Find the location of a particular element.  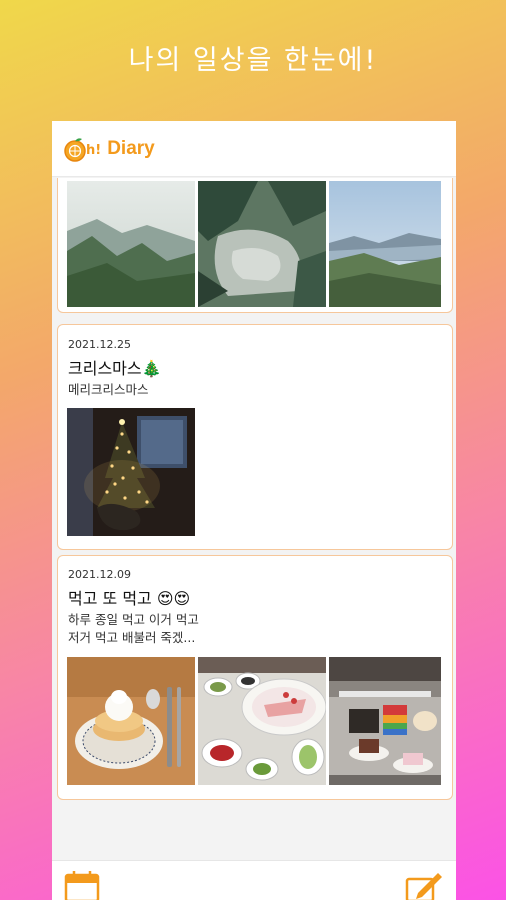

sashimi-platter-photo is located at coordinates (262, 721).